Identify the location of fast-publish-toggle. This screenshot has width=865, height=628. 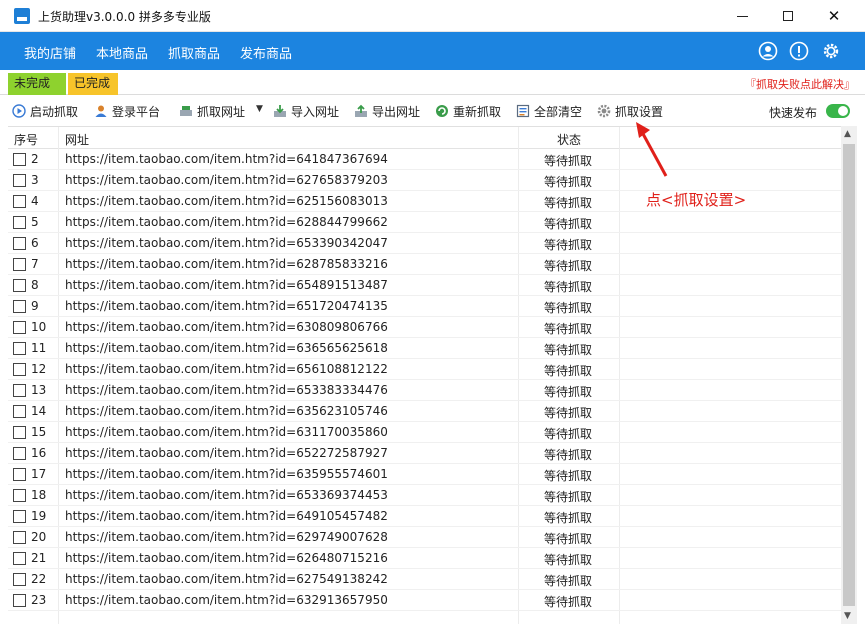
(838, 111).